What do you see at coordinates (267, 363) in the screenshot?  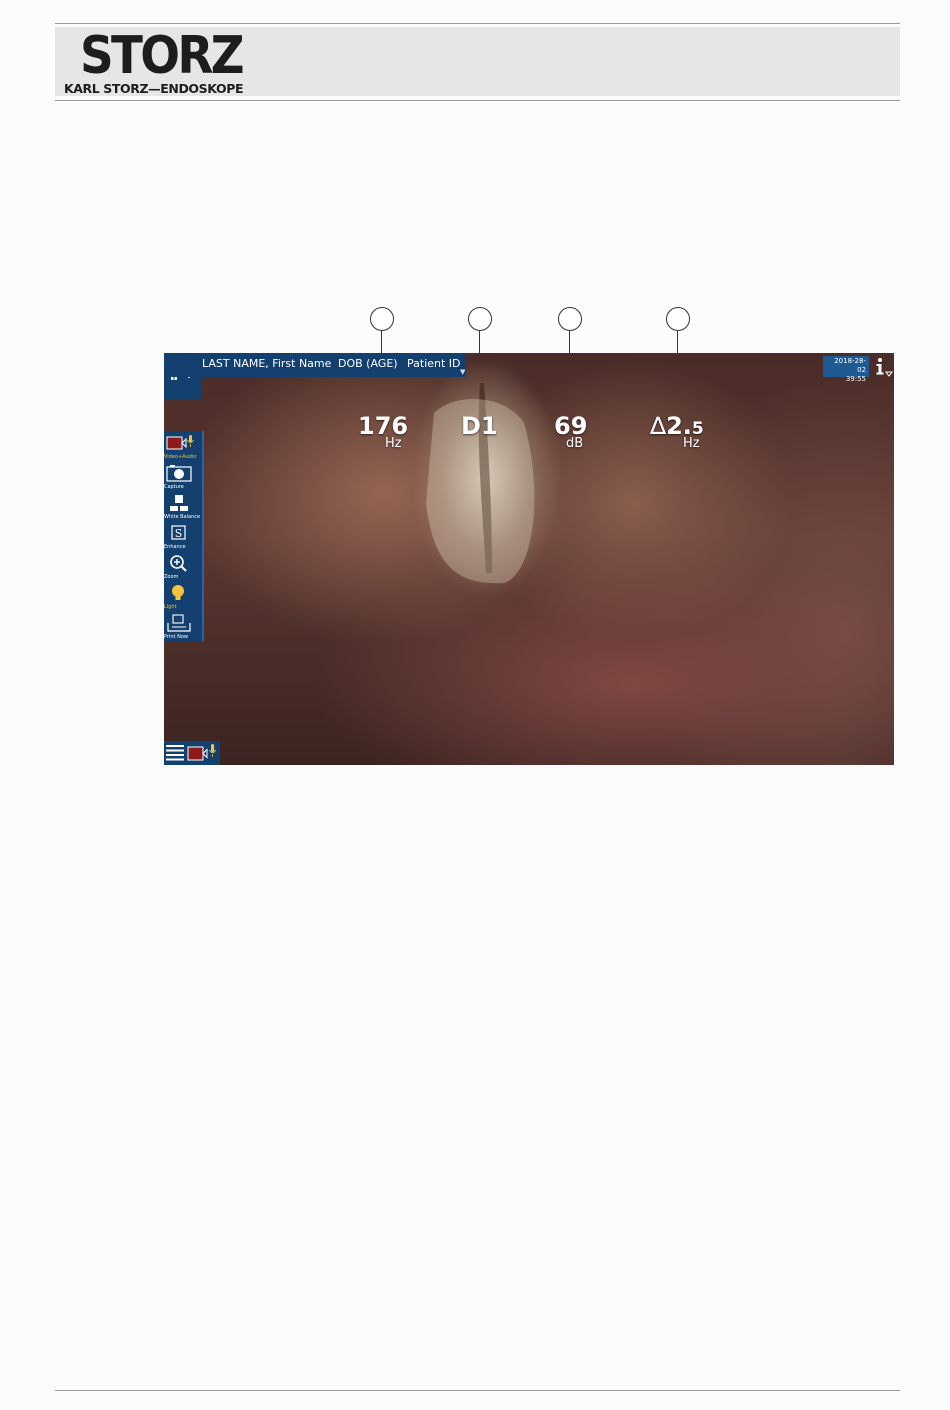 I see `patient-name: LAST NAME, First Name` at bounding box center [267, 363].